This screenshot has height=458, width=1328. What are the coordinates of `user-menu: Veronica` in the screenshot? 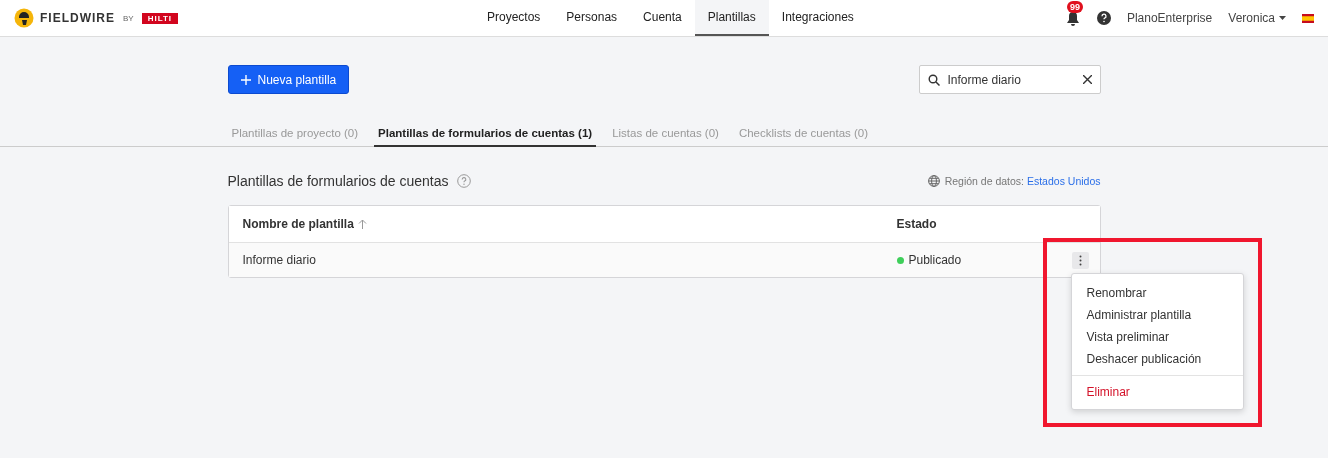 It's located at (1257, 18).